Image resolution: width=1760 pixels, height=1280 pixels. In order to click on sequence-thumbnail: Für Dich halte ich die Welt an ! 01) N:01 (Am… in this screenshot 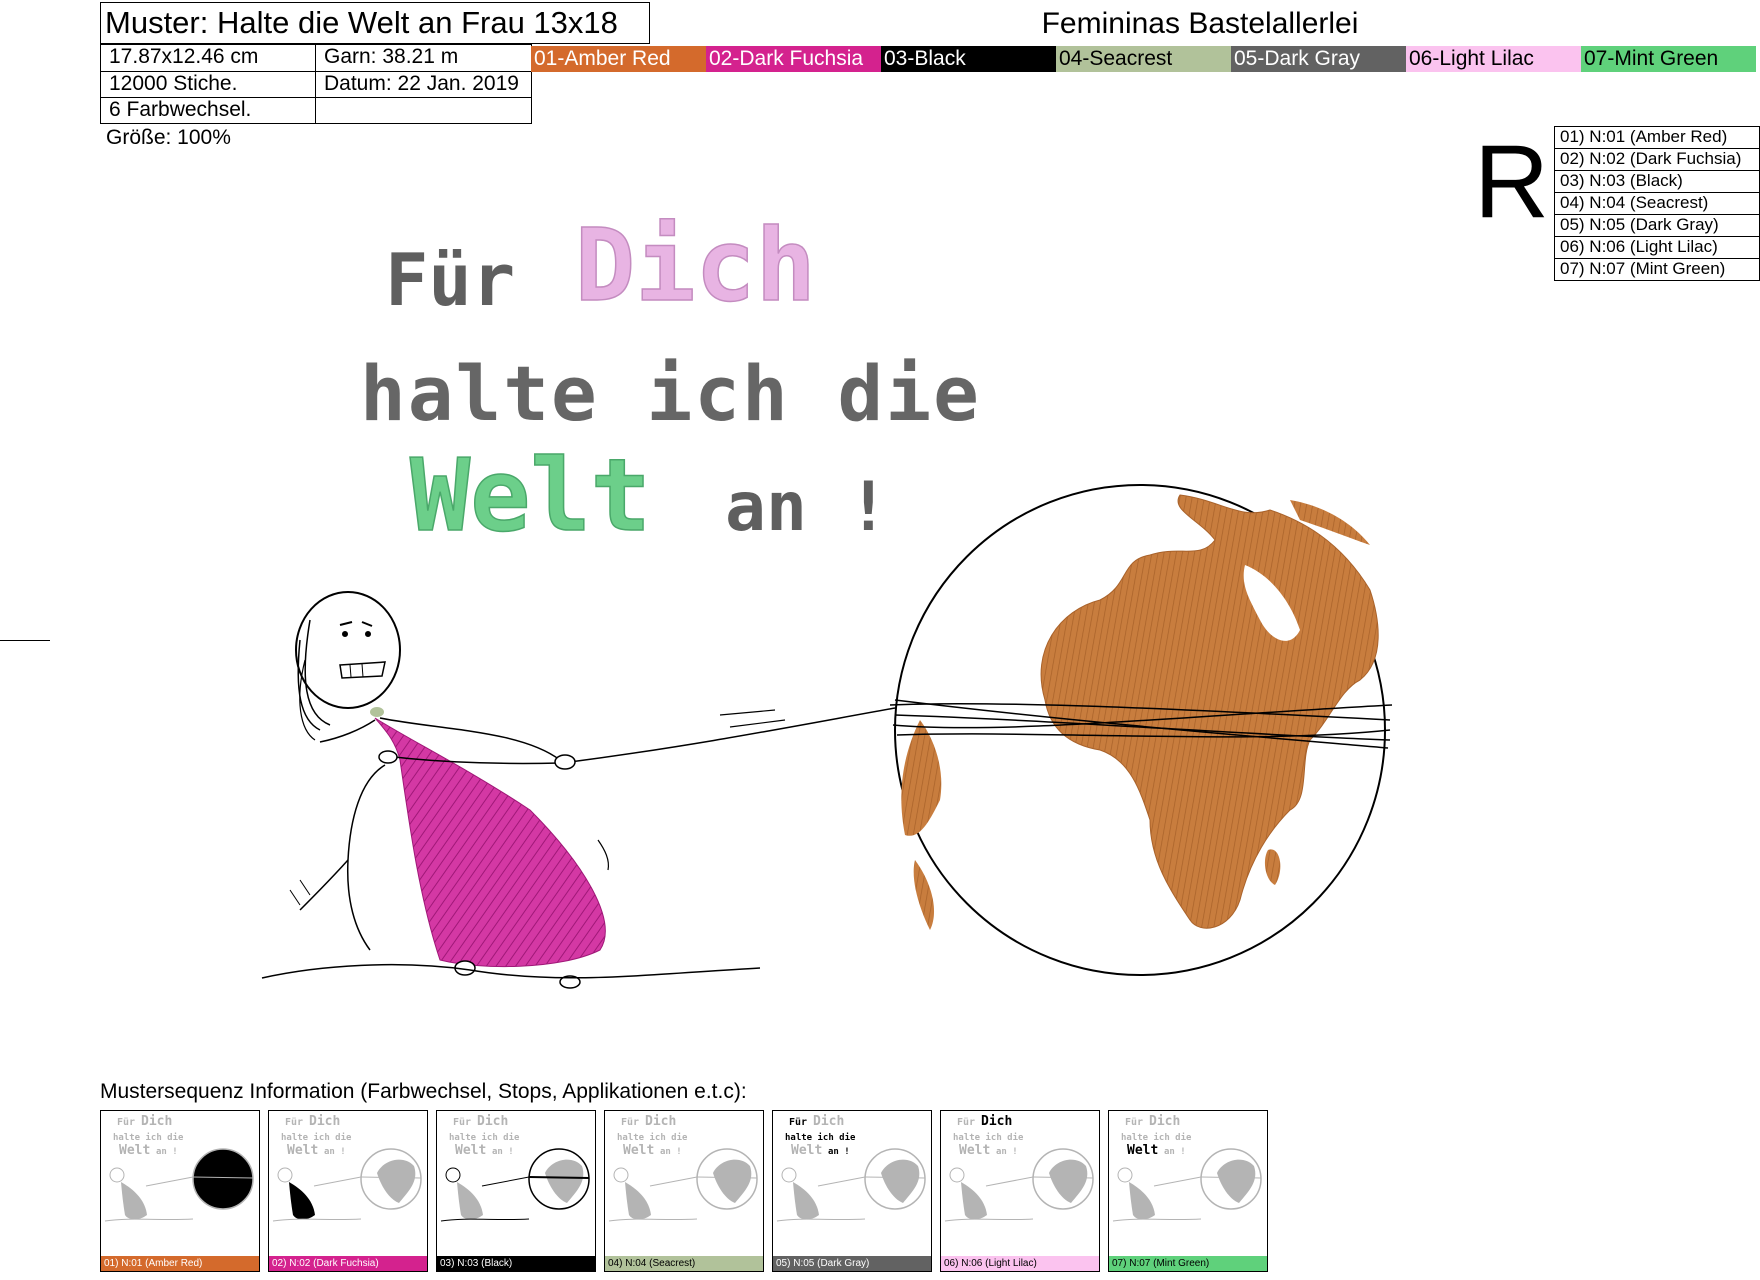, I will do `click(180, 1191)`.